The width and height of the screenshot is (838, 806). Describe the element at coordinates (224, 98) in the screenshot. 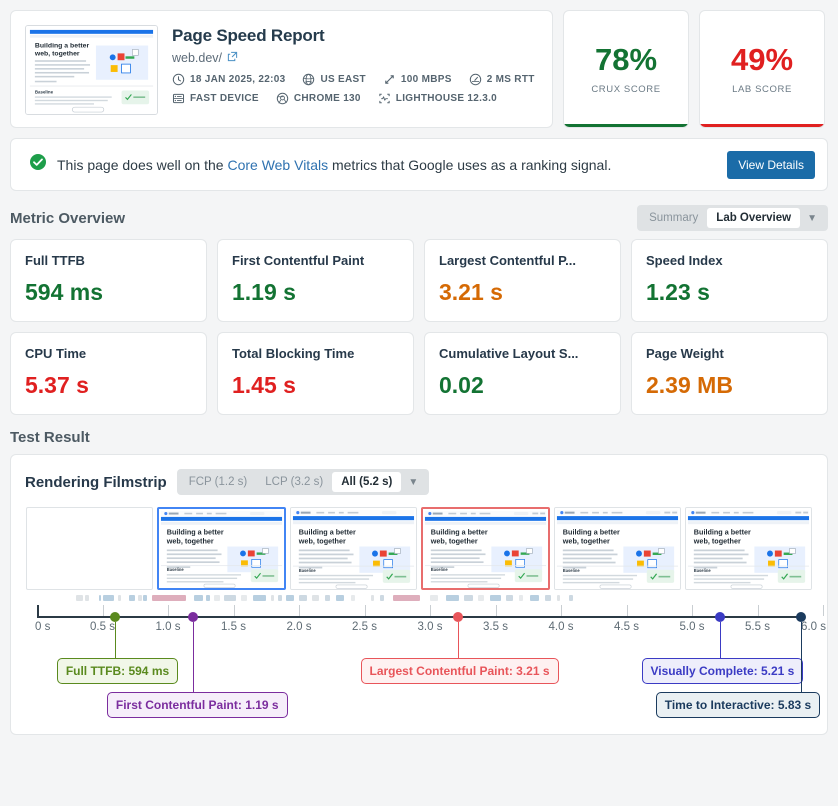

I see `fact-device-label: FAST DEVICE` at that location.